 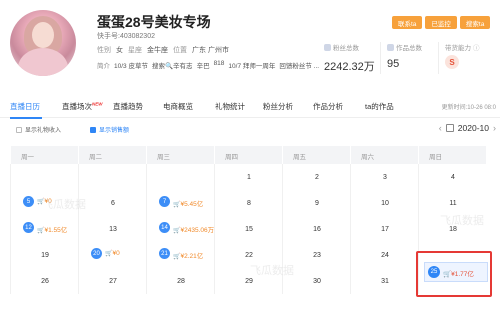 I want to click on sales-amount: 🛒¥0, so click(x=112, y=253).